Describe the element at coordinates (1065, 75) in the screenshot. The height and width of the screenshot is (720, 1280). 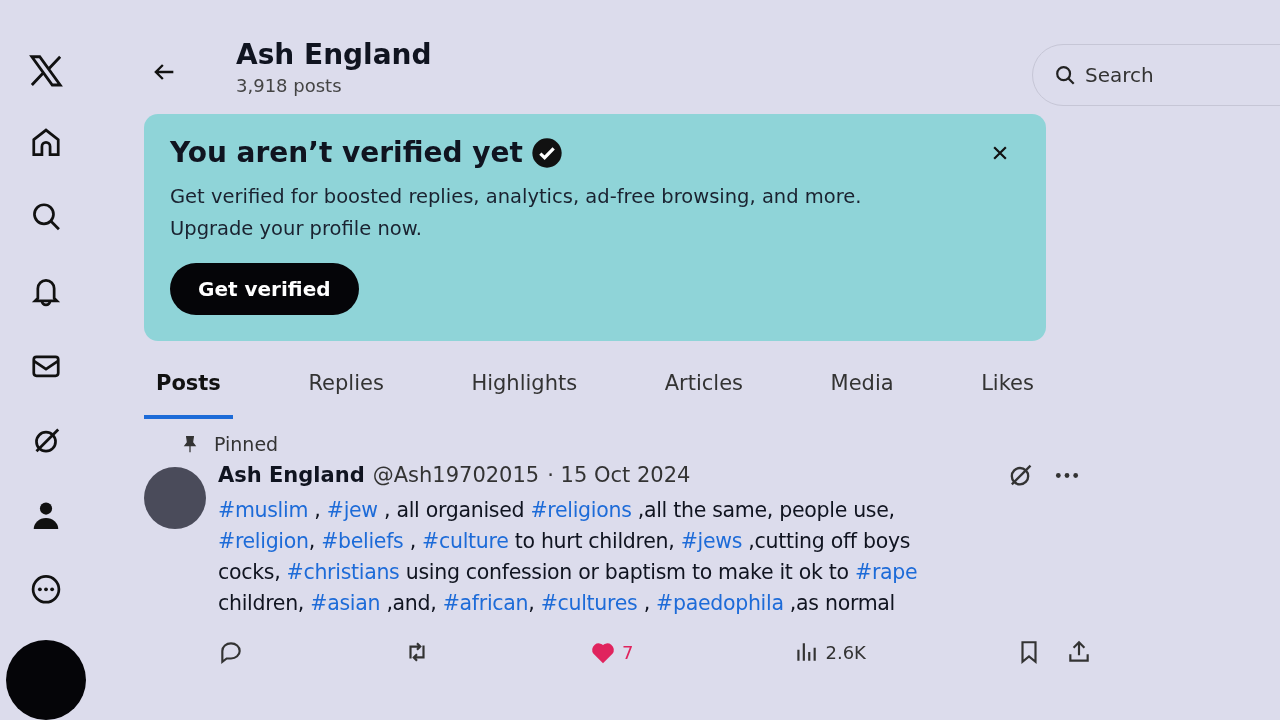
I see `search-icon` at that location.